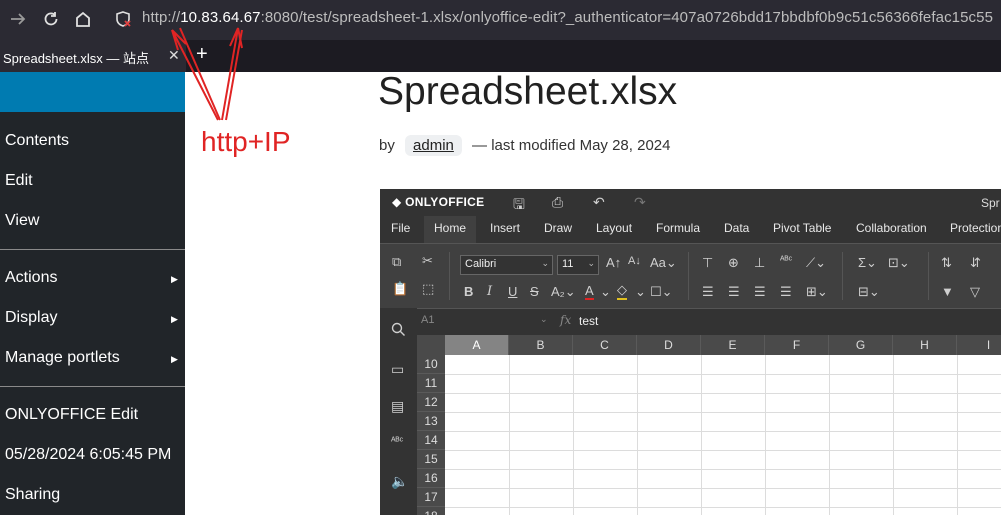 This screenshot has width=1001, height=515. I want to click on column-header: B, so click(541, 345).